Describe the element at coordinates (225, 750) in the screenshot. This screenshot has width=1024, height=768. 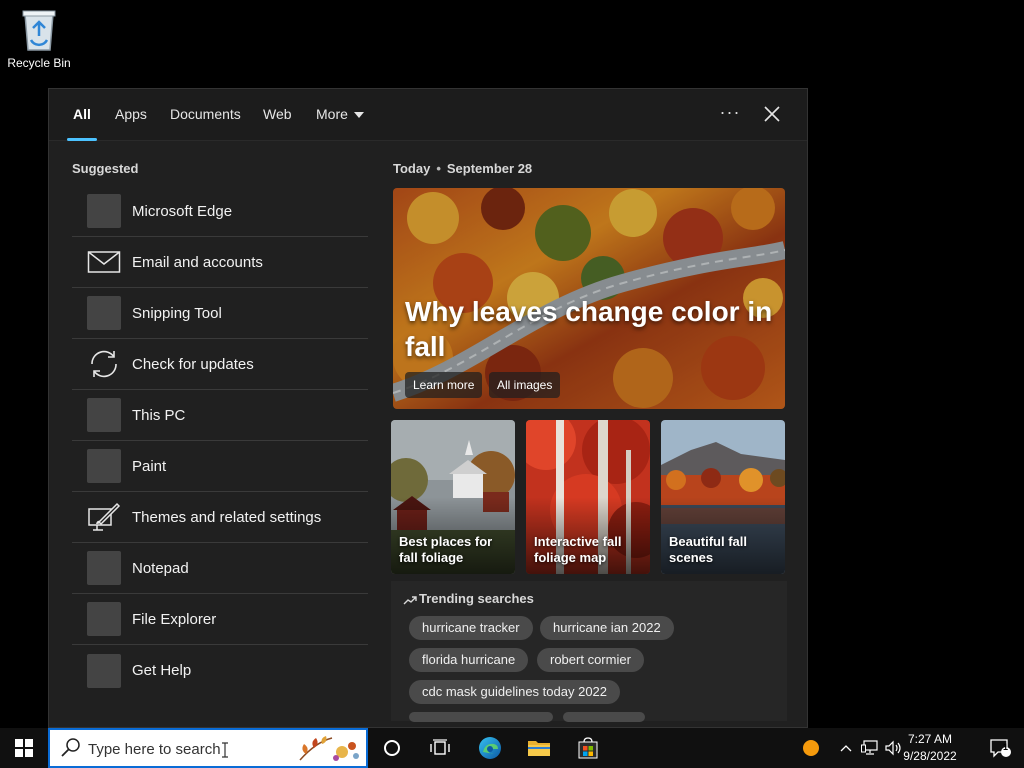
I see `text-cursor-icon` at that location.